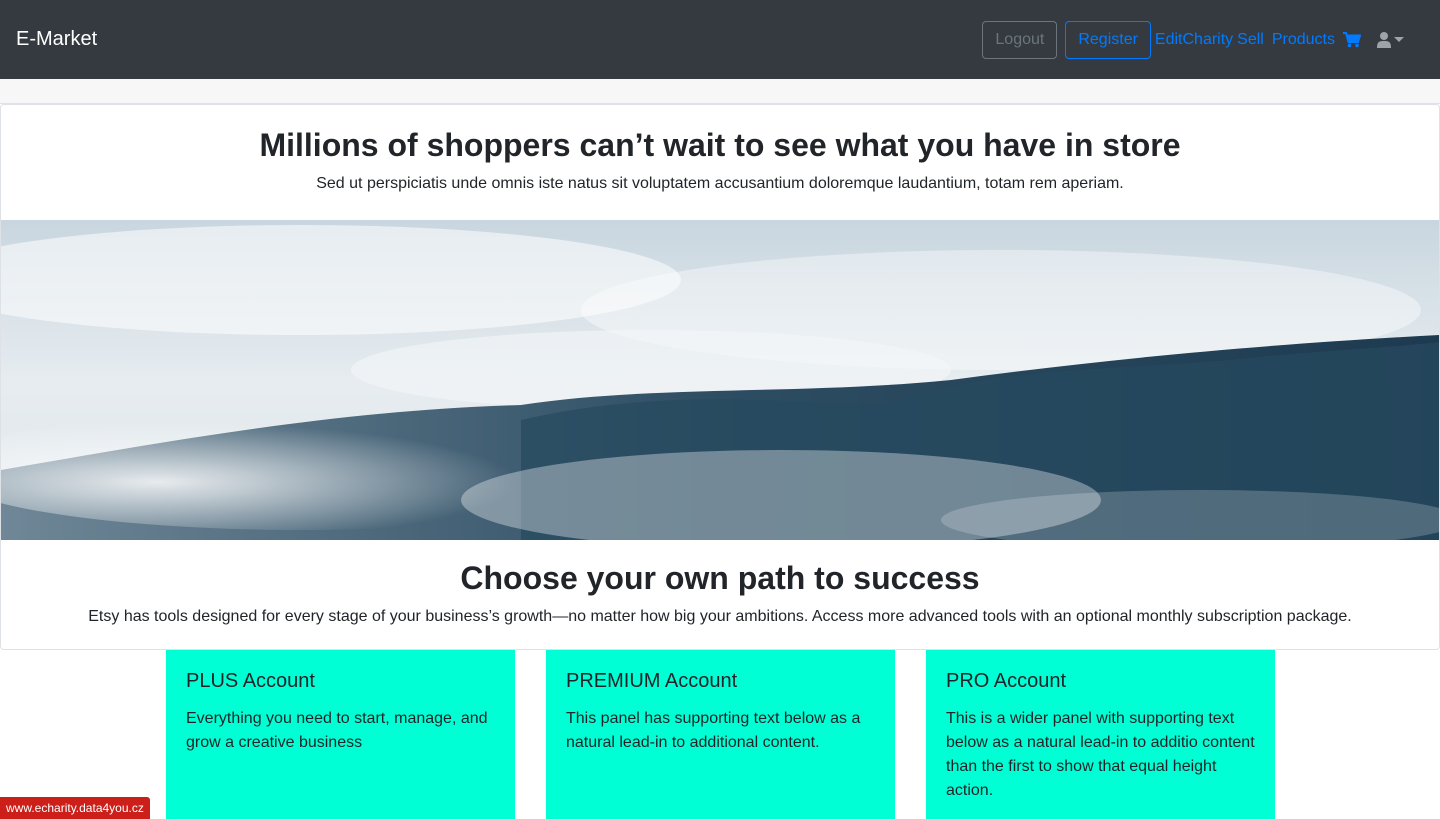 The image size is (1440, 819). Describe the element at coordinates (720, 578) in the screenshot. I see `path-headline: Choose your own path to success` at that location.